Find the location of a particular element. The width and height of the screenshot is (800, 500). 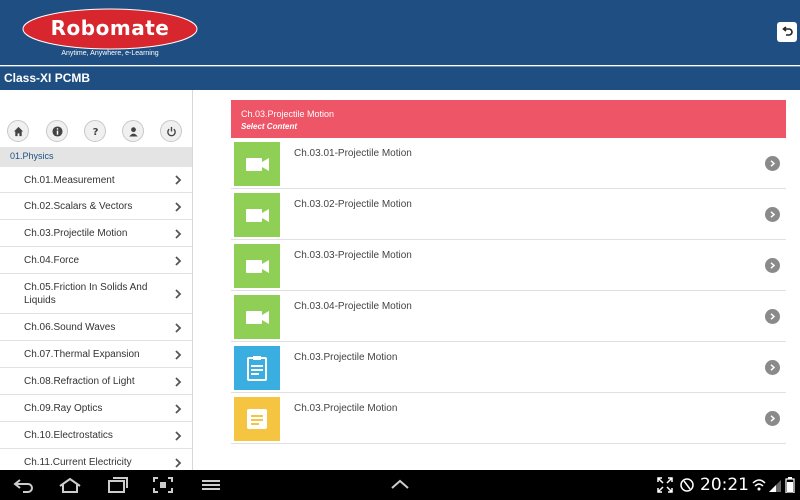

logo-text: Robomate is located at coordinates (110, 28).